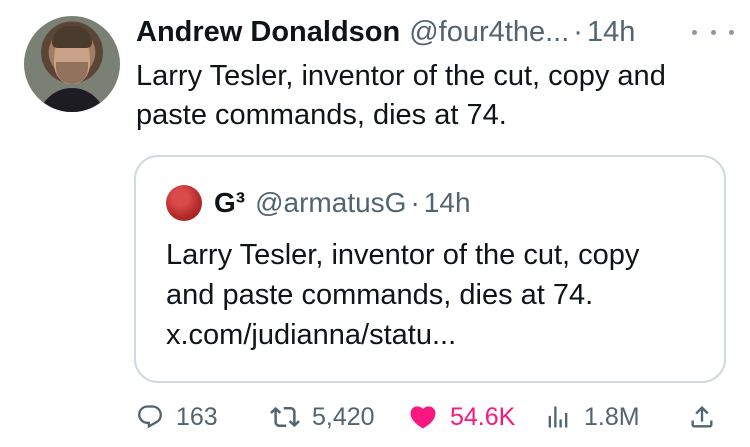 The image size is (750, 447). I want to click on views-count: 1.8M, so click(612, 416).